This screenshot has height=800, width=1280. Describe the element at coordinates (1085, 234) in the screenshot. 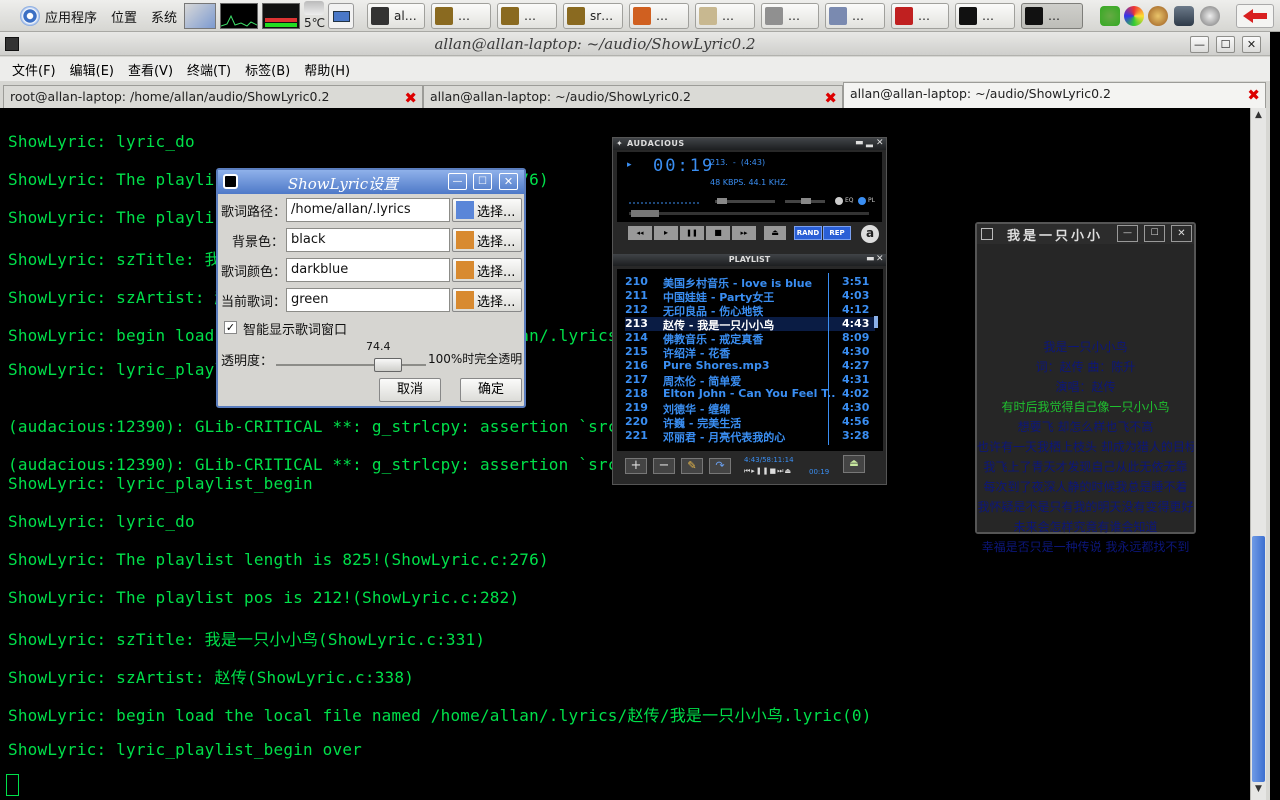

I see `lyrics-title-bar: 我是一只小小 — ☐ ✕` at that location.